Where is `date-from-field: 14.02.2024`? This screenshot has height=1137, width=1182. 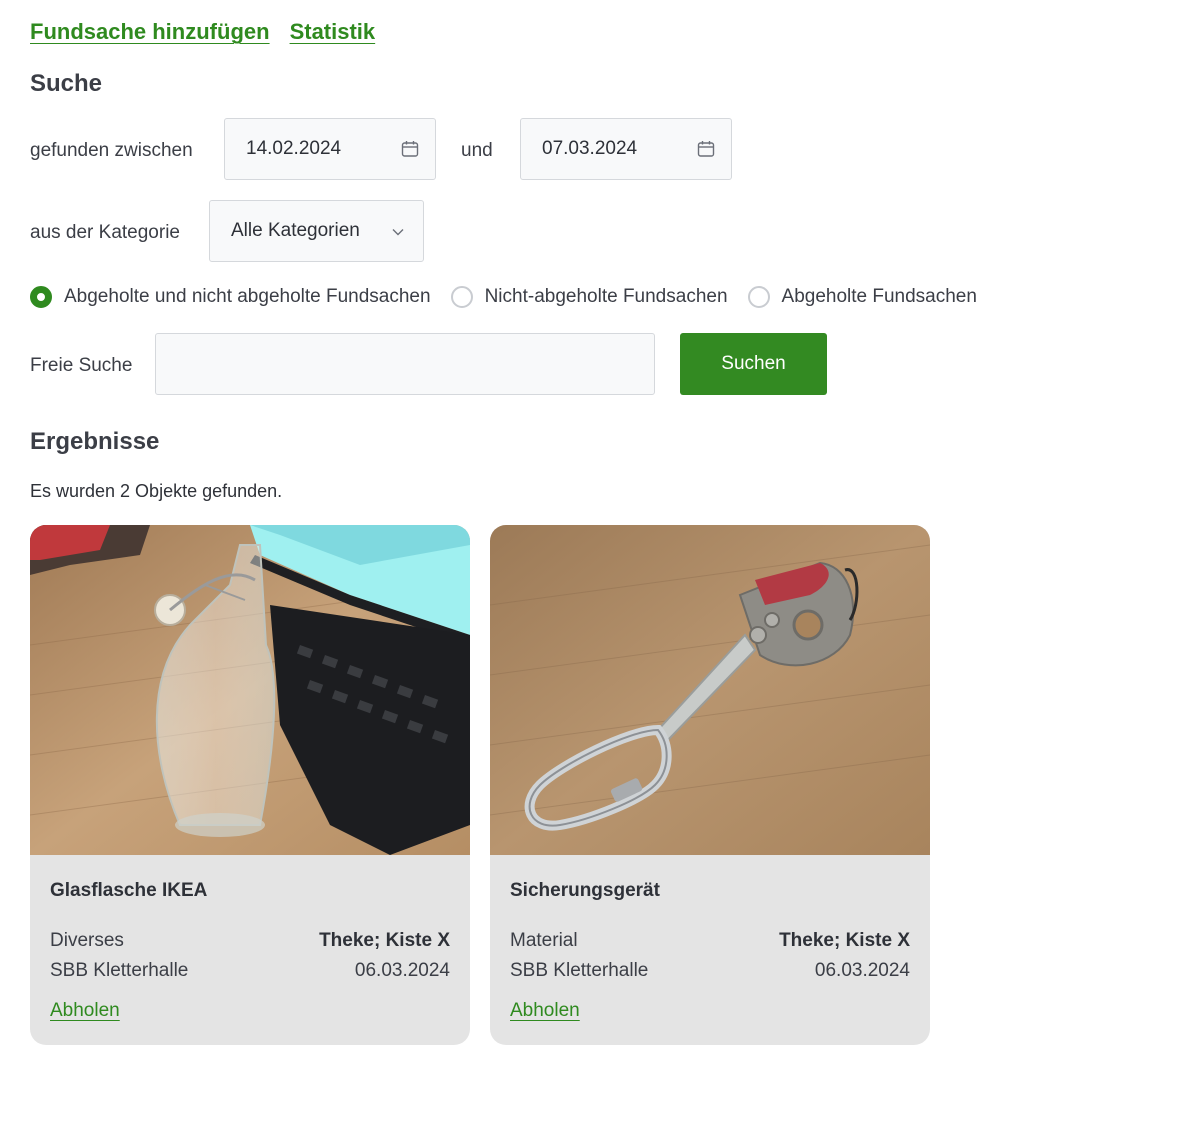
date-from-field: 14.02.2024 is located at coordinates (330, 149).